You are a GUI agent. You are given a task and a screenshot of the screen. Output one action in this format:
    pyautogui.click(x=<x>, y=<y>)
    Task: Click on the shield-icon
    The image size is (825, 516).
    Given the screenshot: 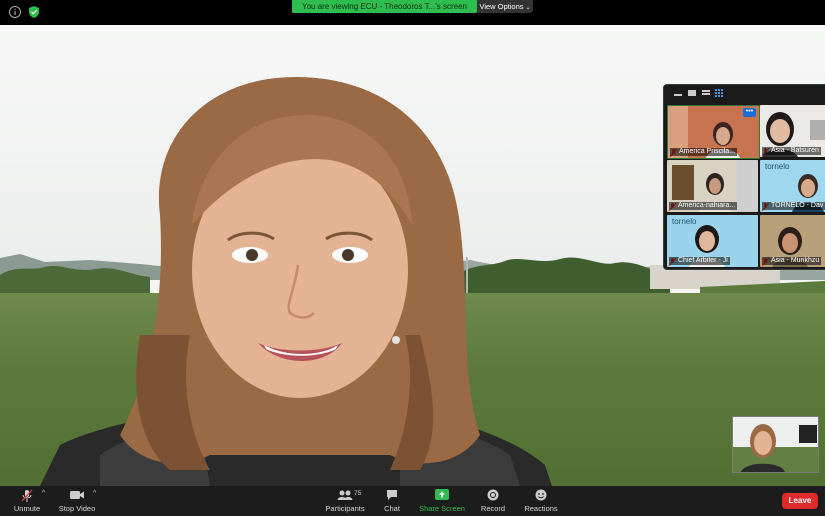 What is the action you would take?
    pyautogui.click(x=34, y=12)
    